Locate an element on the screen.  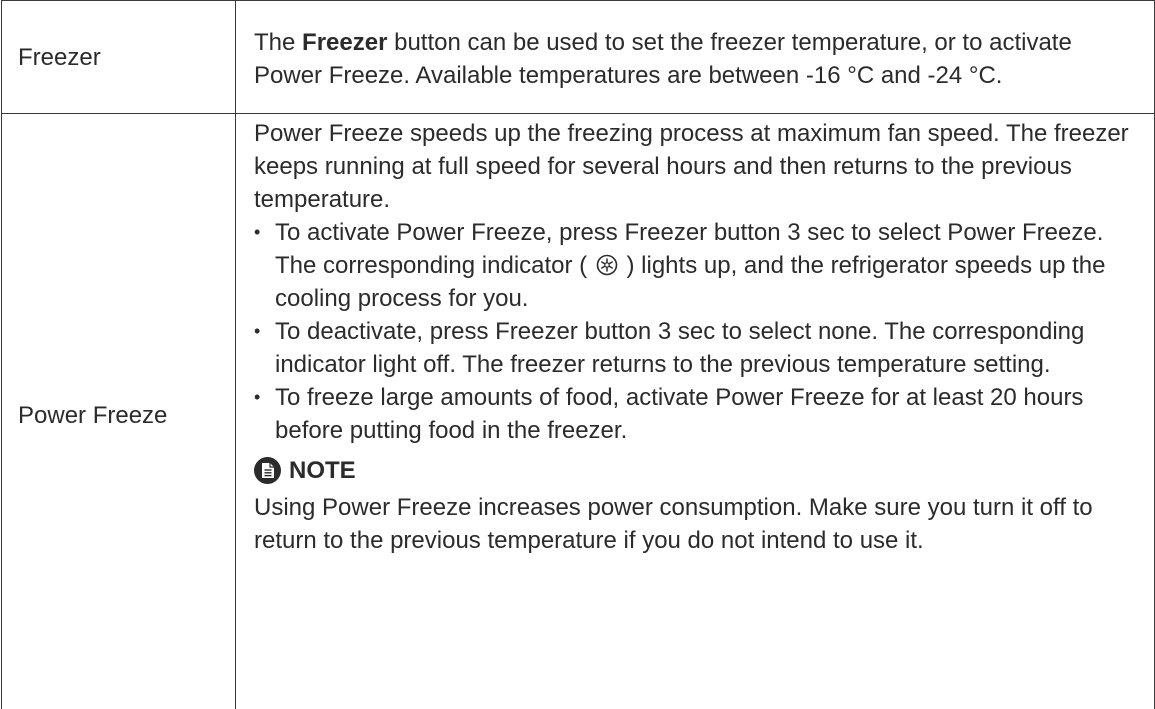
note-heading: NOTE is located at coordinates (699, 470).